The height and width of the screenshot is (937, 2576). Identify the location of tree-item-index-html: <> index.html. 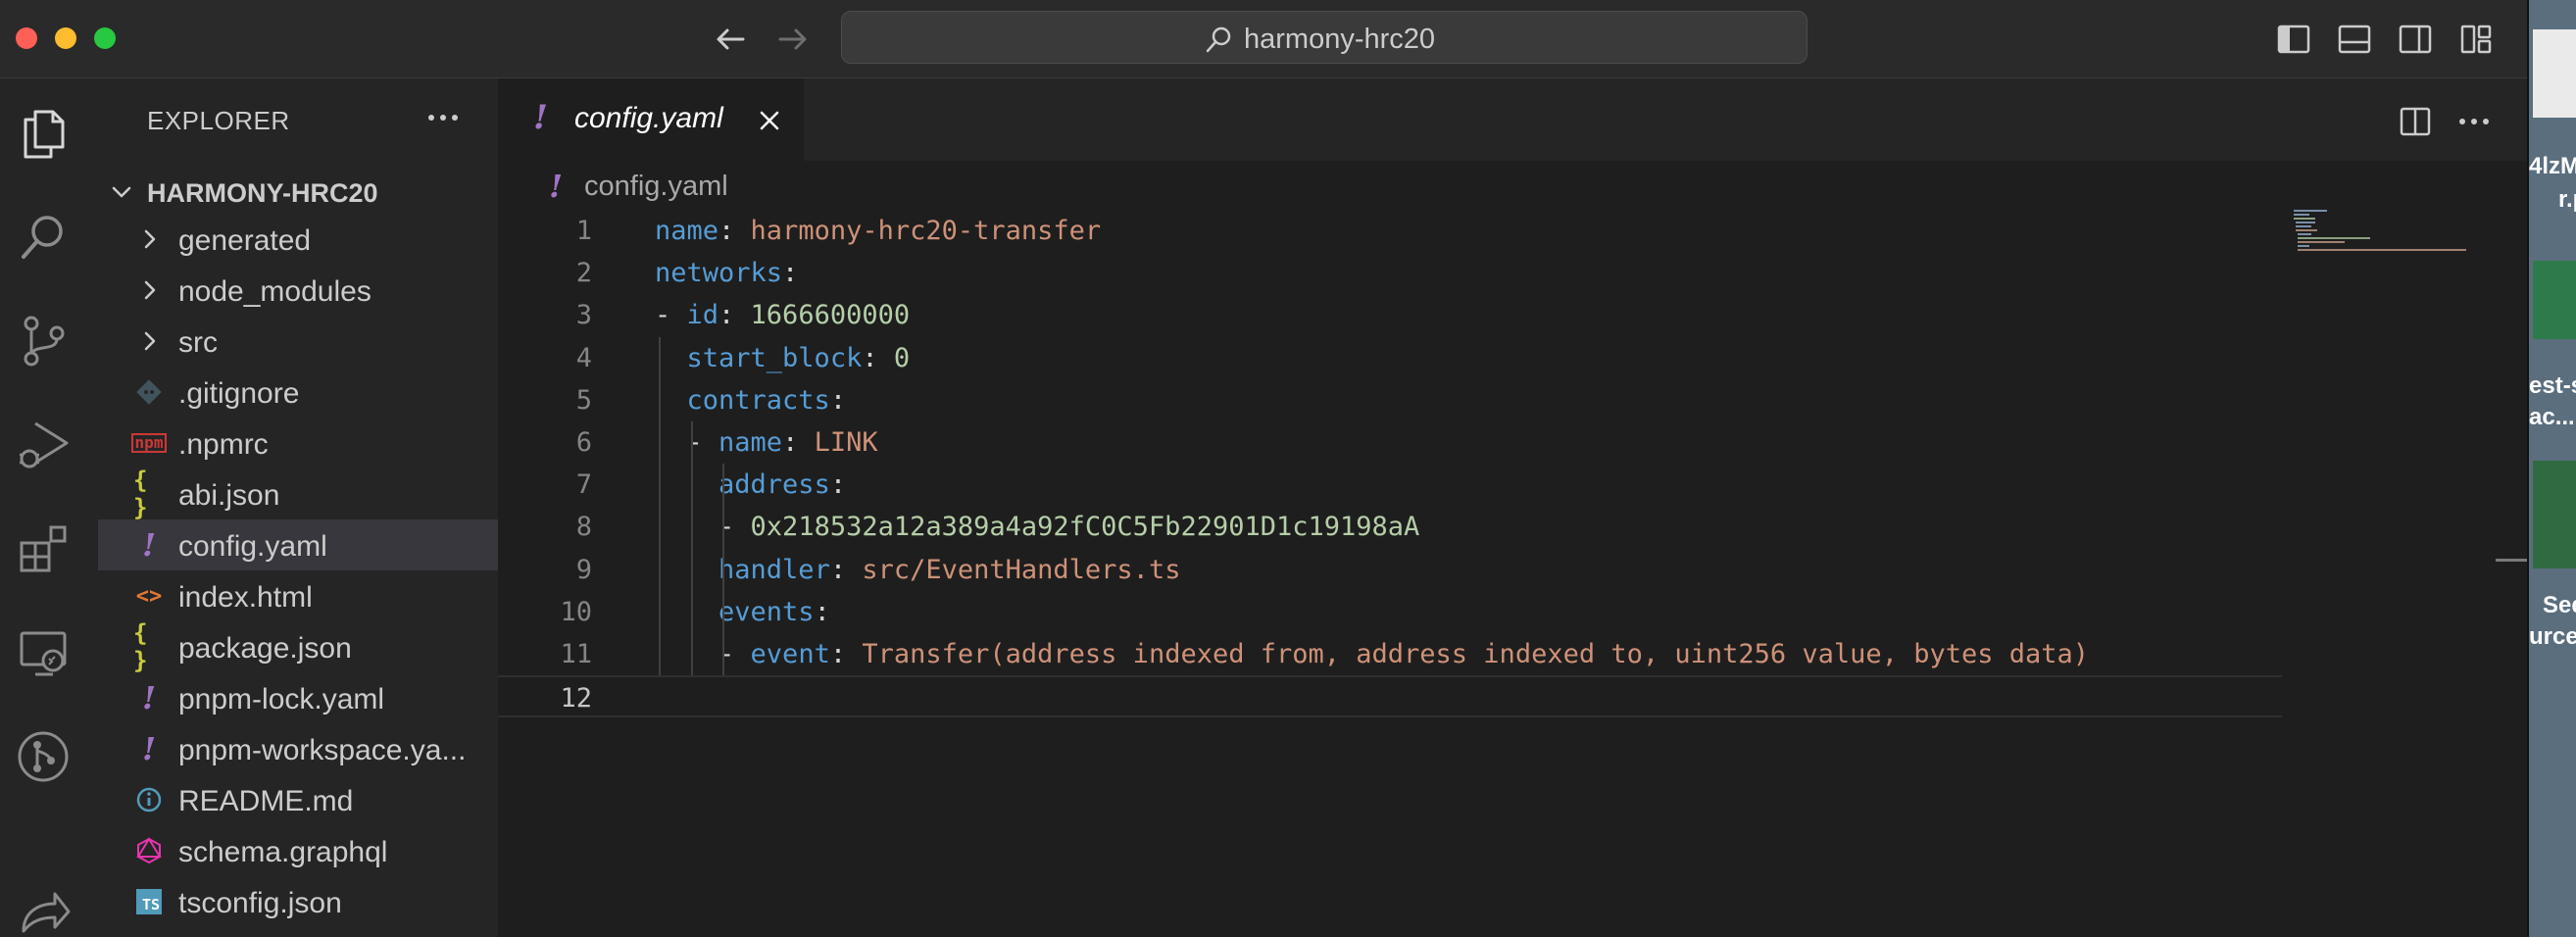
(298, 595).